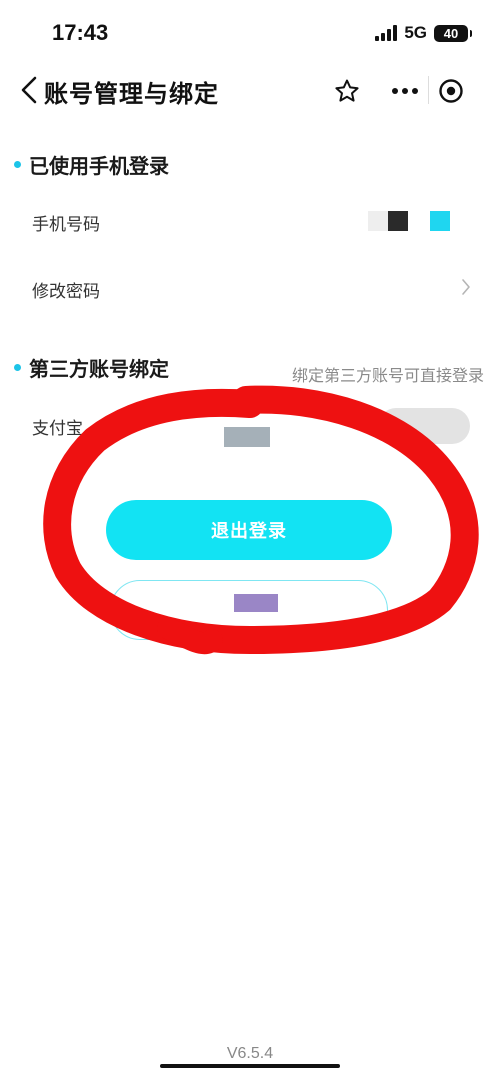 The image size is (500, 1068). I want to click on more-button, so click(405, 91).